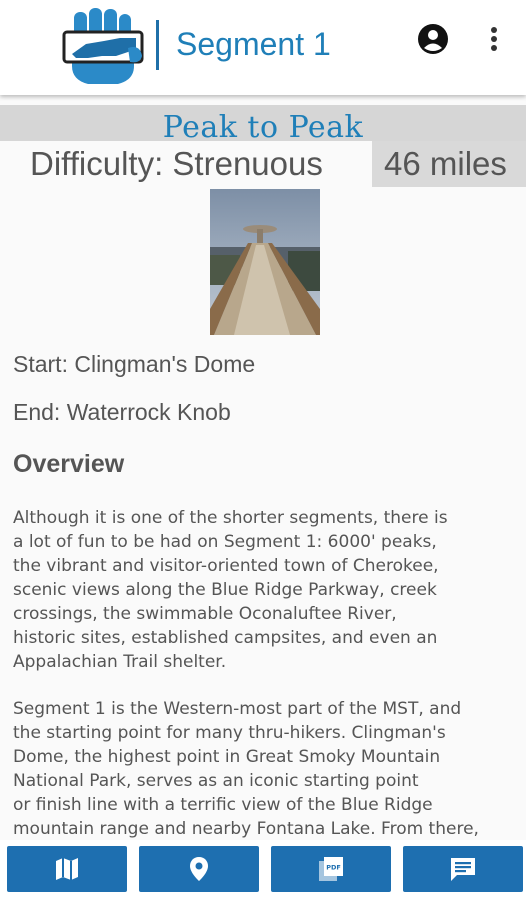 The width and height of the screenshot is (526, 900). What do you see at coordinates (134, 364) in the screenshot?
I see `start-location: Start: Clingman's Dome` at bounding box center [134, 364].